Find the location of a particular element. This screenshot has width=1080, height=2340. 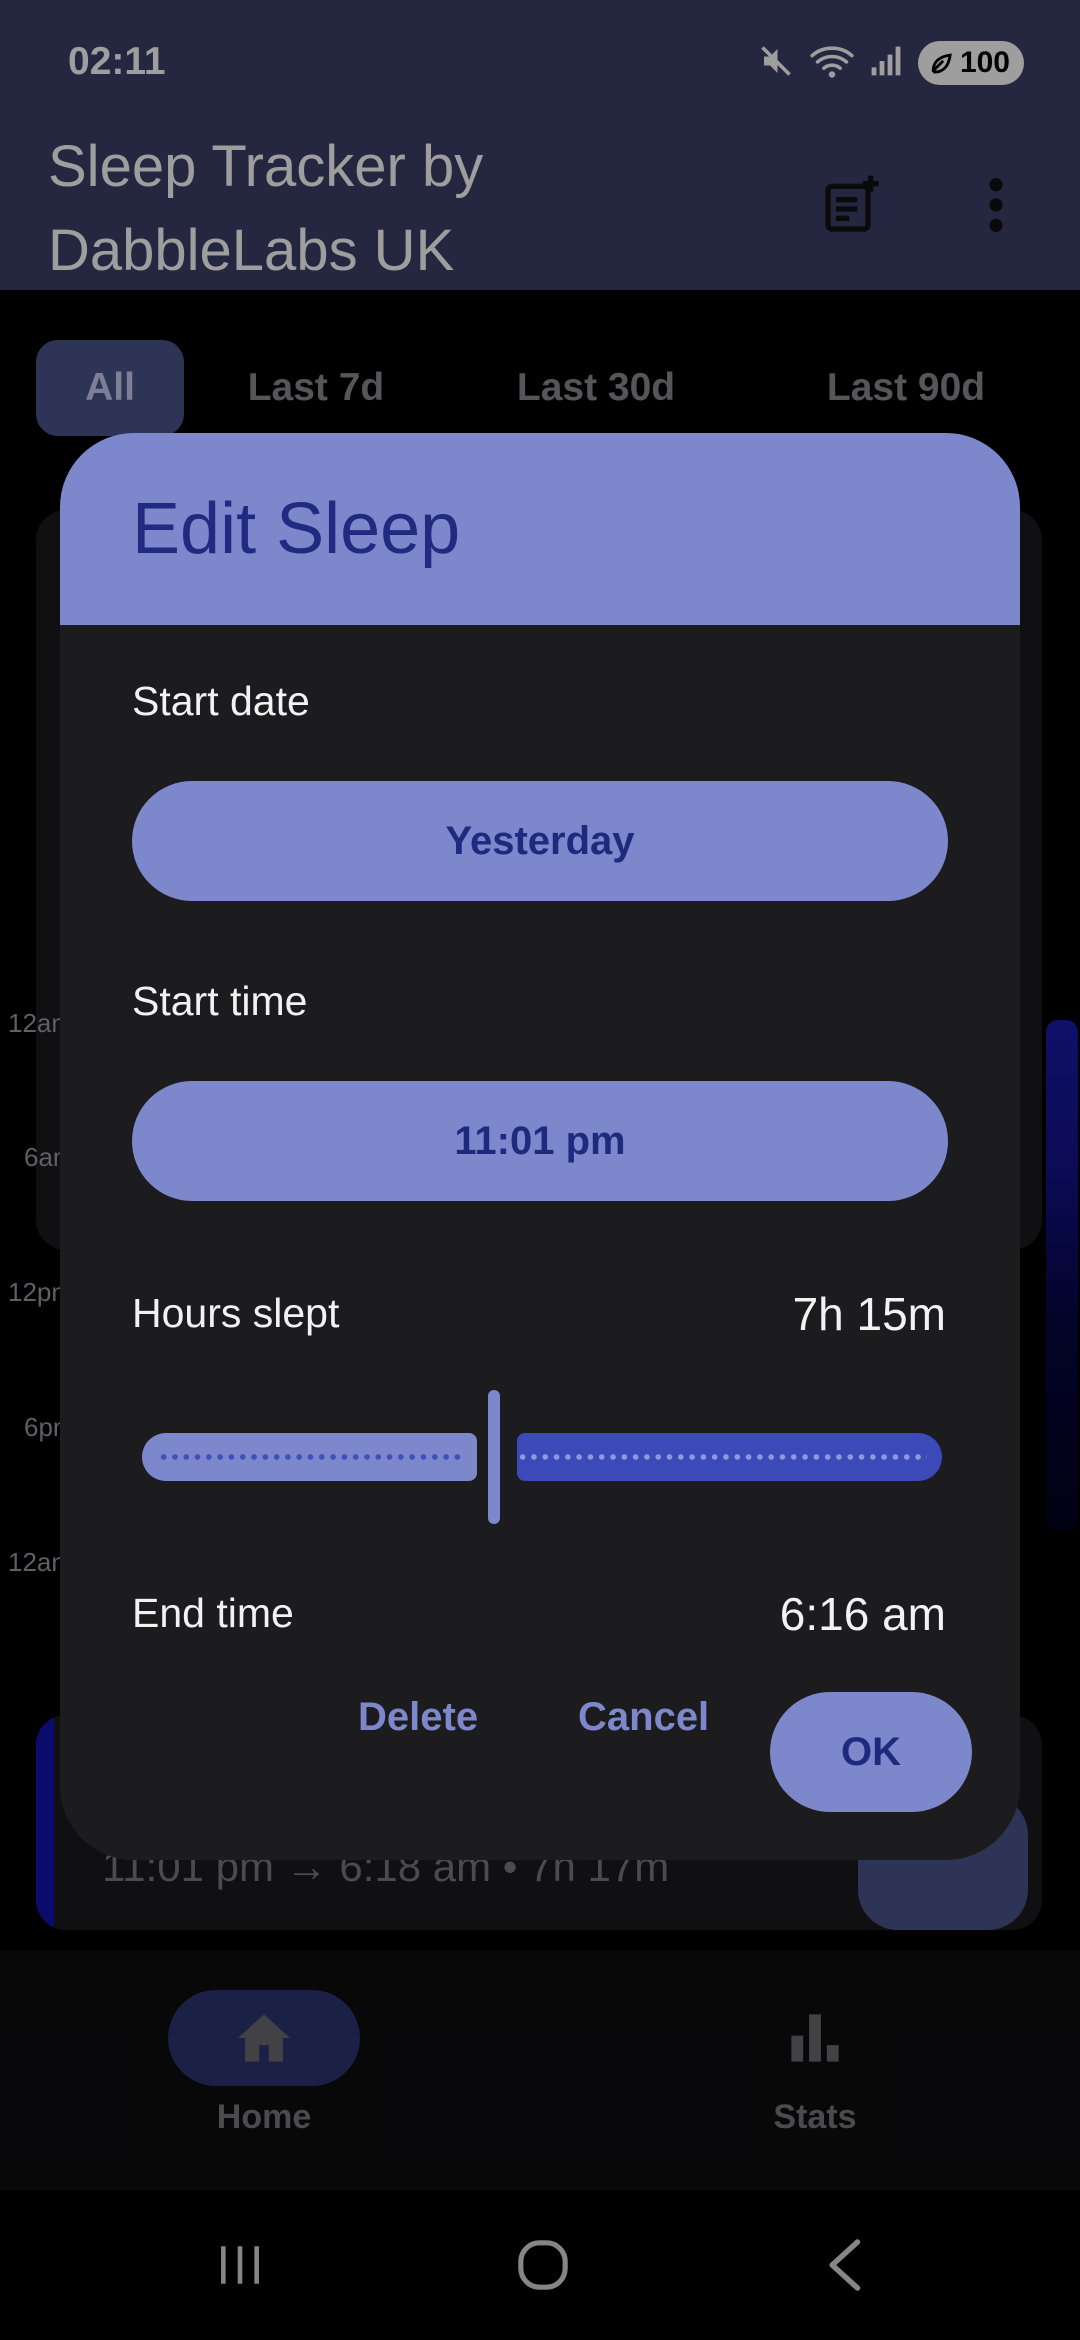

start-date-button: Yesterday is located at coordinates (540, 841).